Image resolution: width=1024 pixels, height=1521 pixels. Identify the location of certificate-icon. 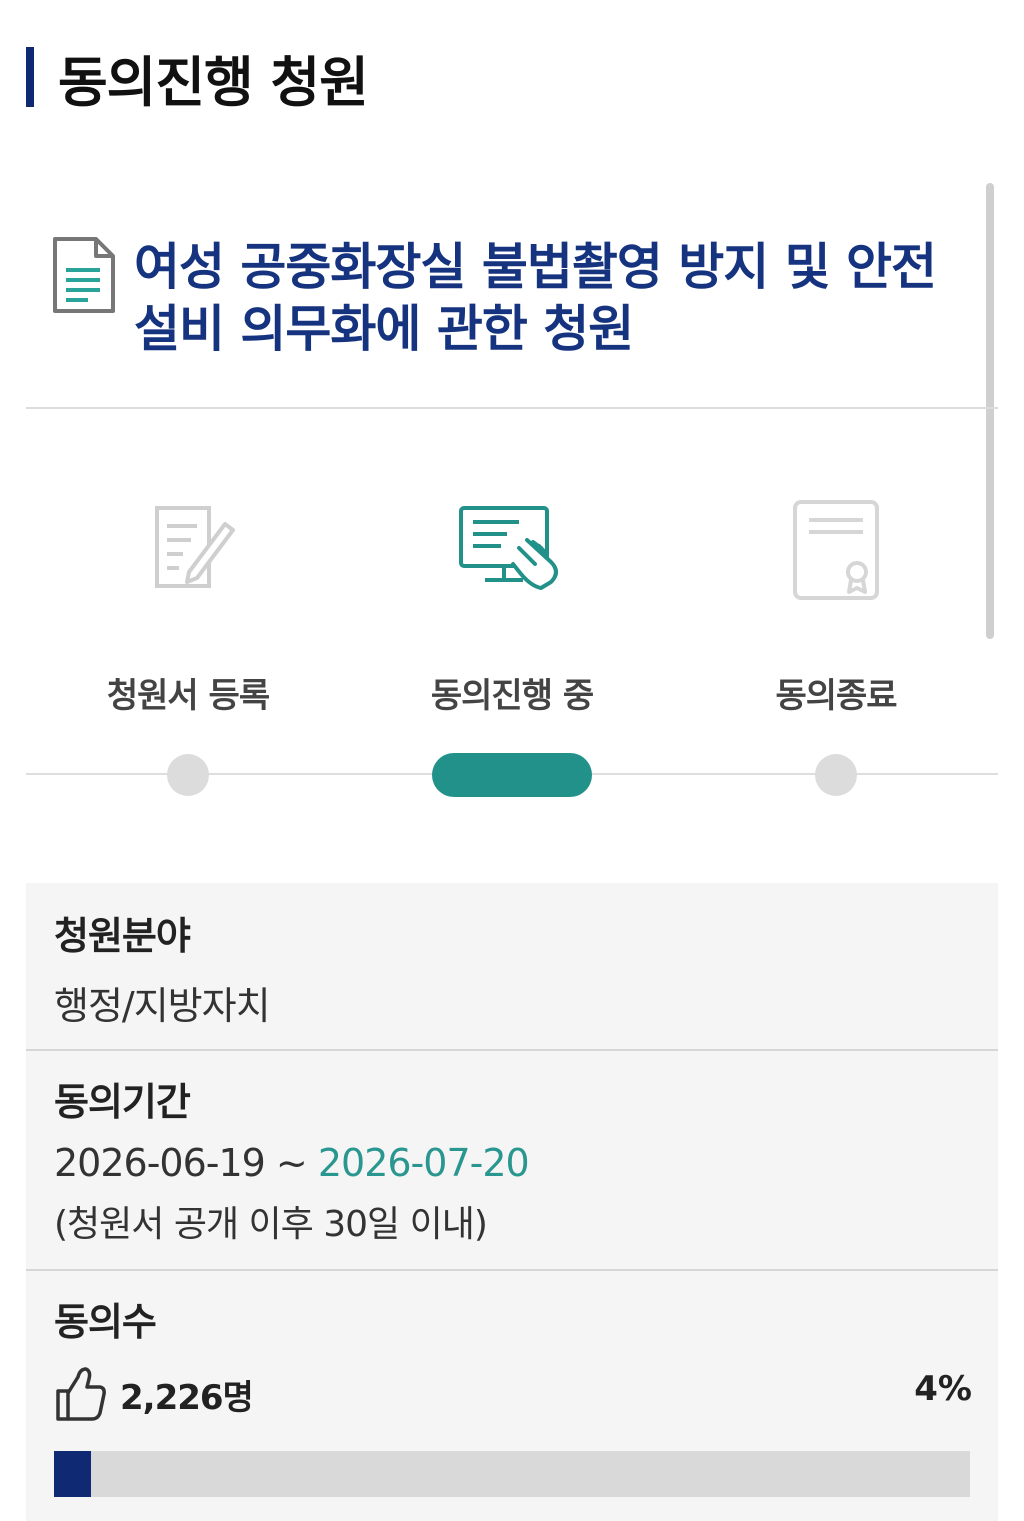
(836, 550).